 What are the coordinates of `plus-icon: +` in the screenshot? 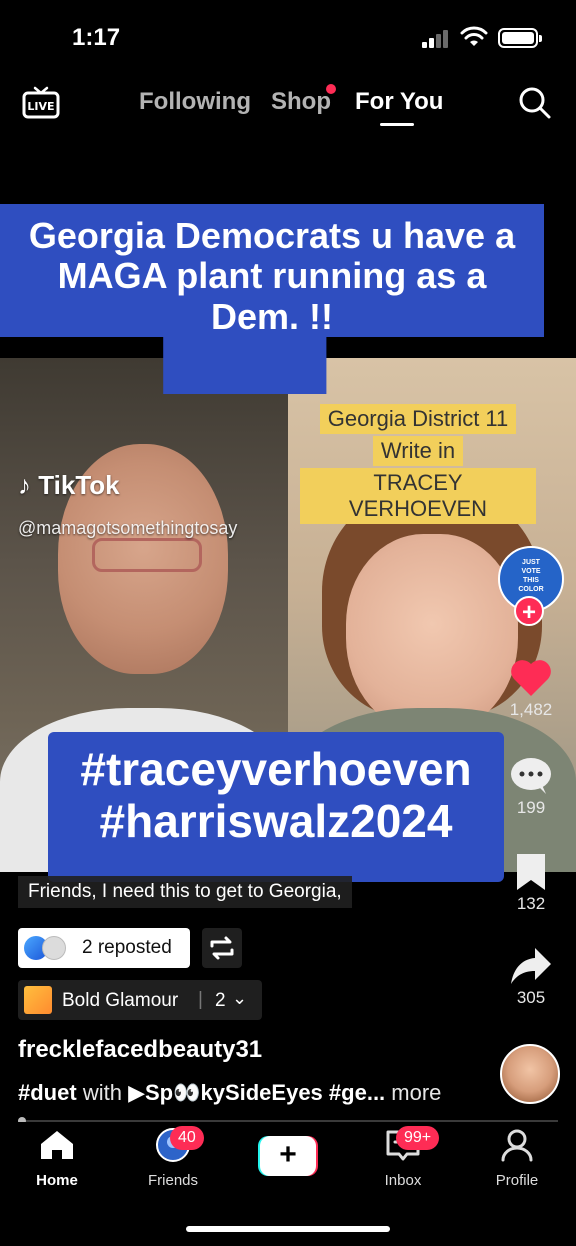 It's located at (288, 1156).